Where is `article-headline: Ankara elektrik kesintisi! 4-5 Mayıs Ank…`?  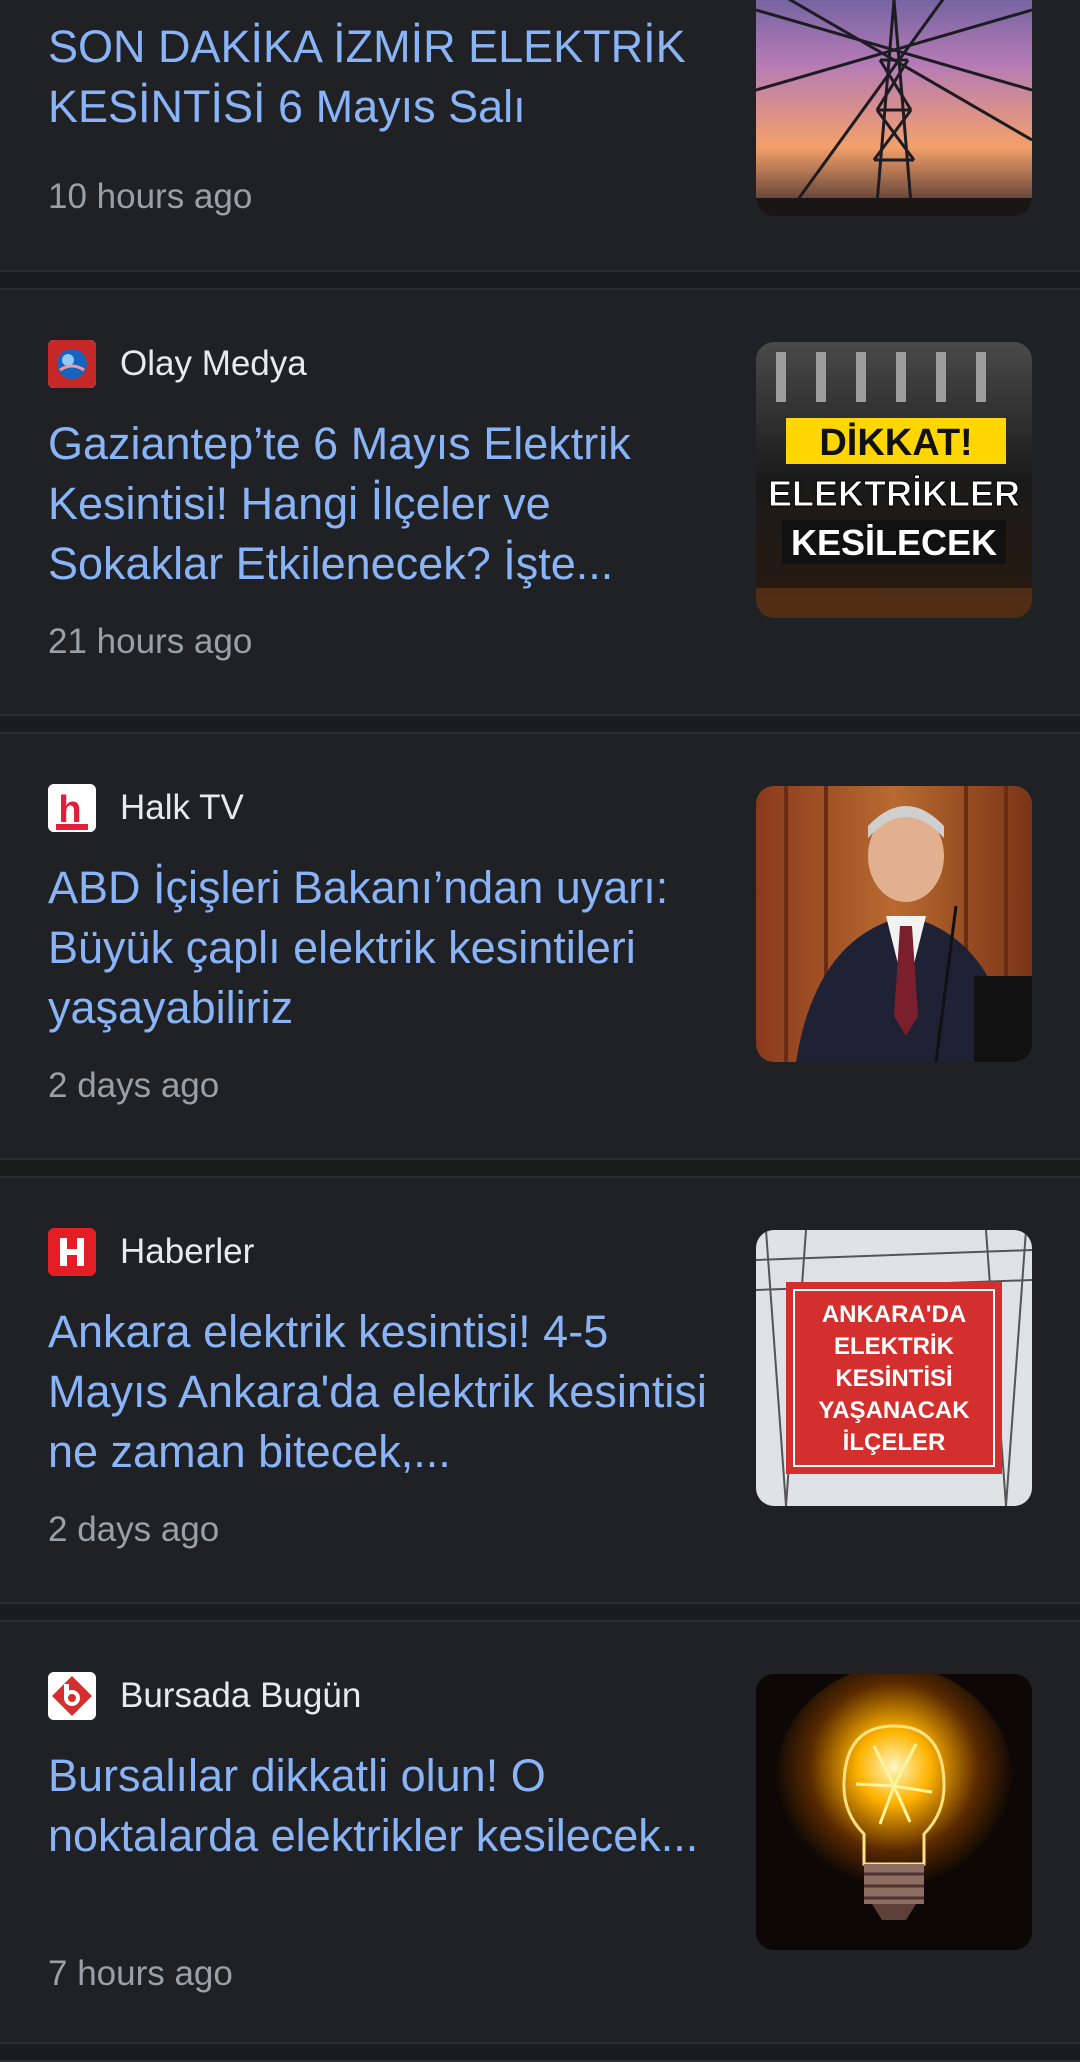
article-headline: Ankara elektrik kesintisi! 4-5 Mayıs Ank… is located at coordinates (378, 1392).